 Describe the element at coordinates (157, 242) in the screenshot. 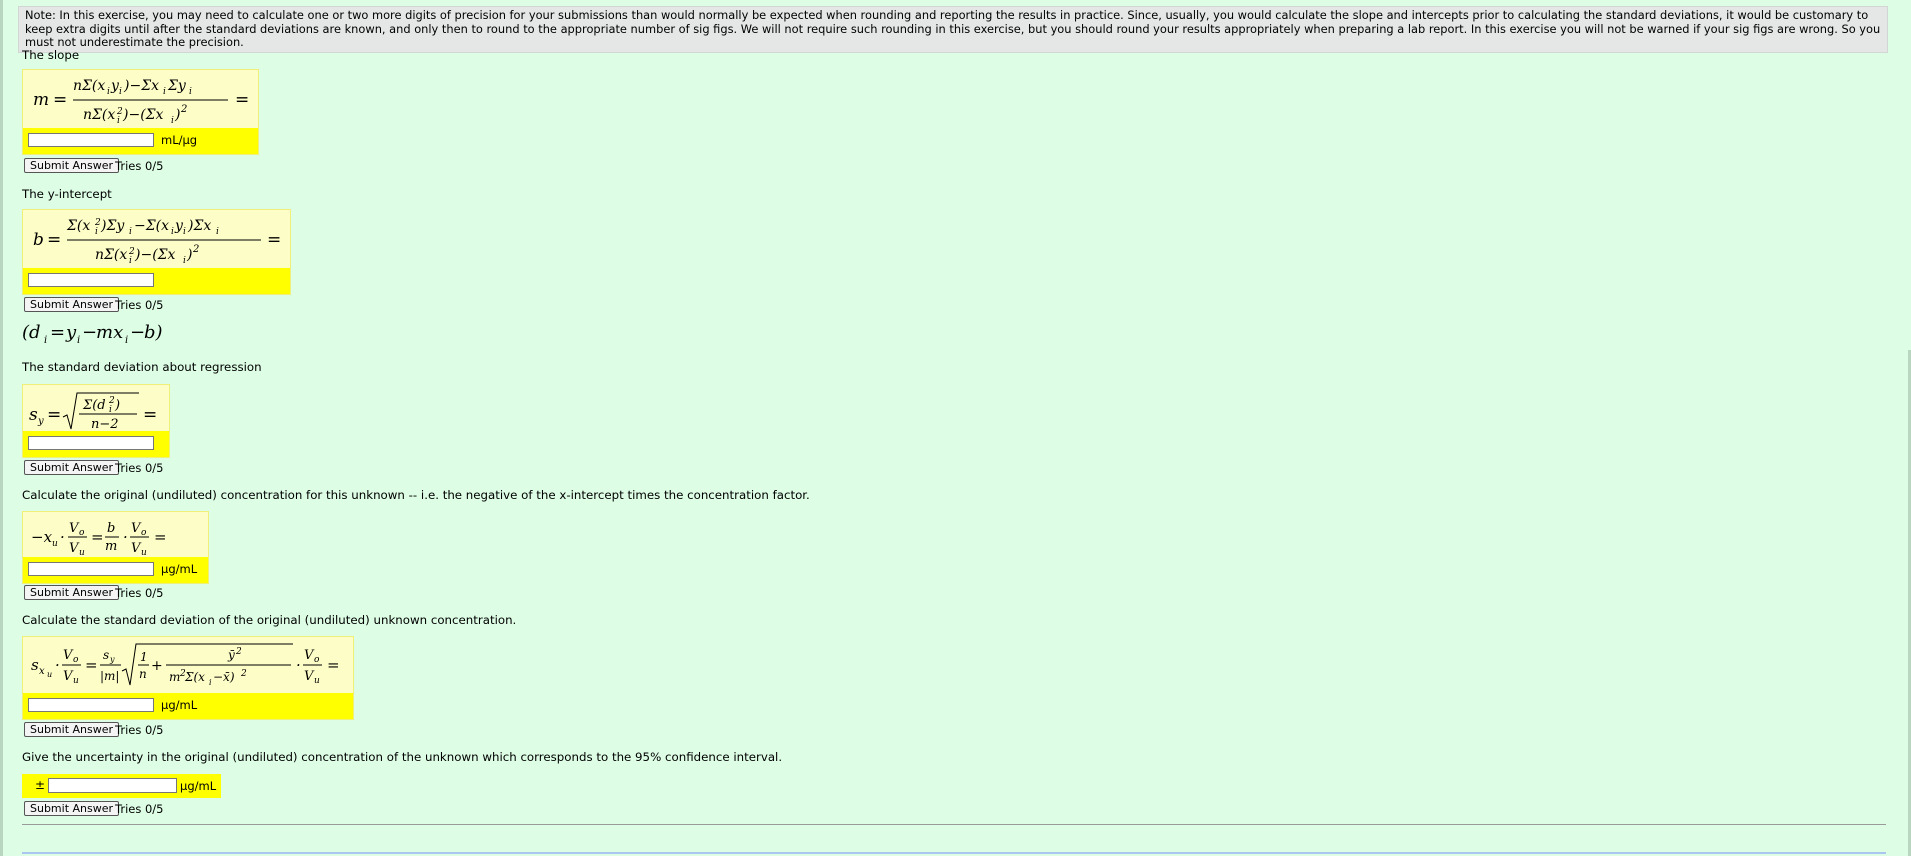

I see `intercept-formula: b = Σ(x 2i)Σy i −Σ(x i y i)Σx i nΣ(x 2i)−(Σx i) 2 =` at that location.